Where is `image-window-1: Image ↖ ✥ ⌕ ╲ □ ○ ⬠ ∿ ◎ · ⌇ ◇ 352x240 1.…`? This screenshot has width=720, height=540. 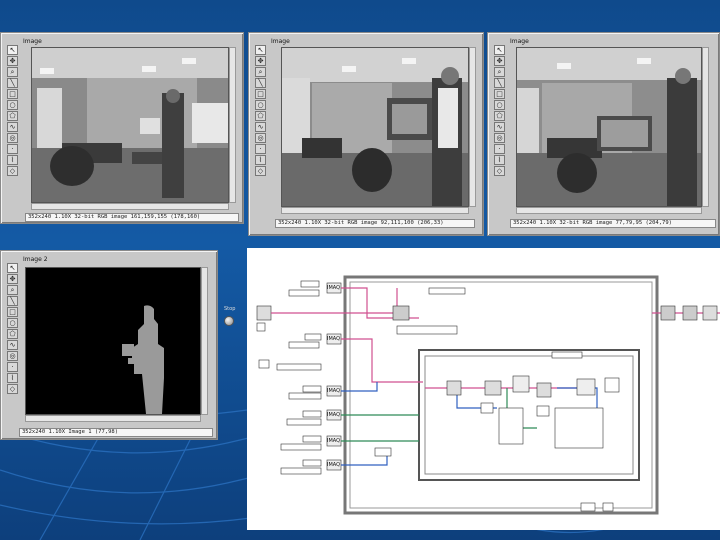 image-window-1: Image ↖ ✥ ⌕ ╲ □ ○ ⬠ ∿ ◎ · ⌇ ◇ 352x240 1.… is located at coordinates (122, 128).